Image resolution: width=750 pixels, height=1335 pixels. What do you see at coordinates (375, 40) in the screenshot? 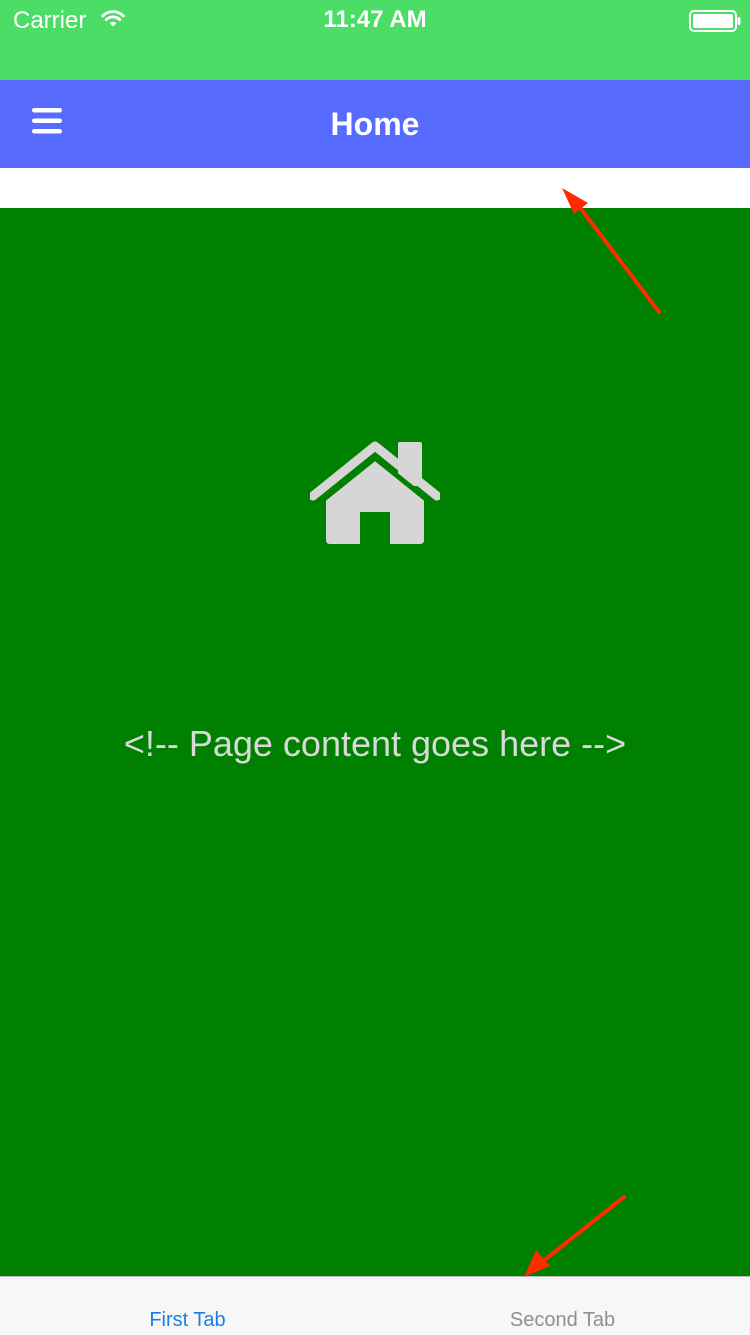
I see `status-bar: Carrier 11:47 AM` at bounding box center [375, 40].